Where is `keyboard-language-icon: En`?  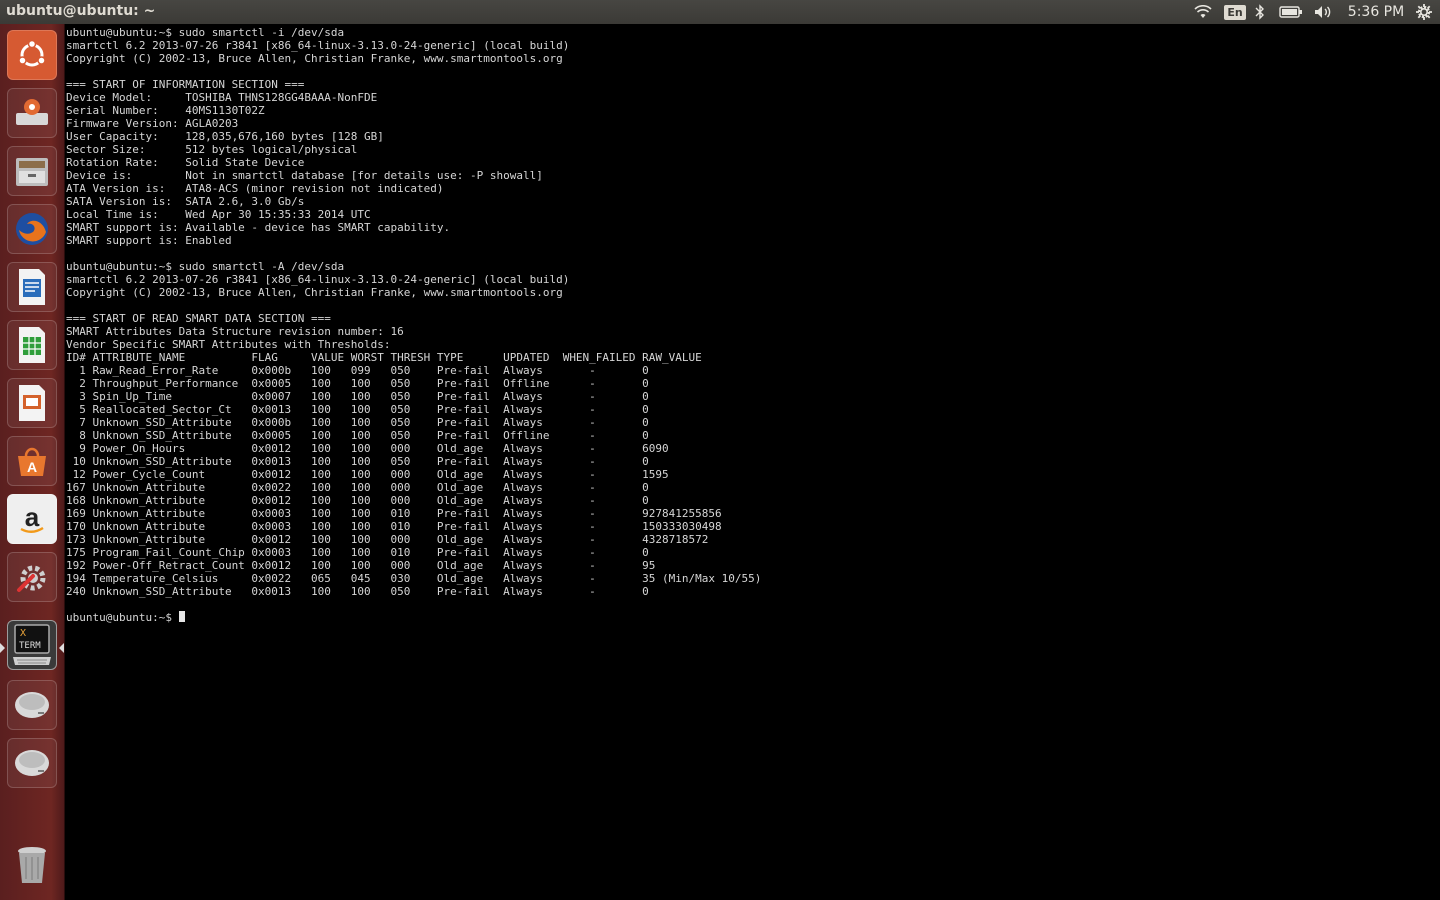
keyboard-language-icon: En is located at coordinates (1235, 12).